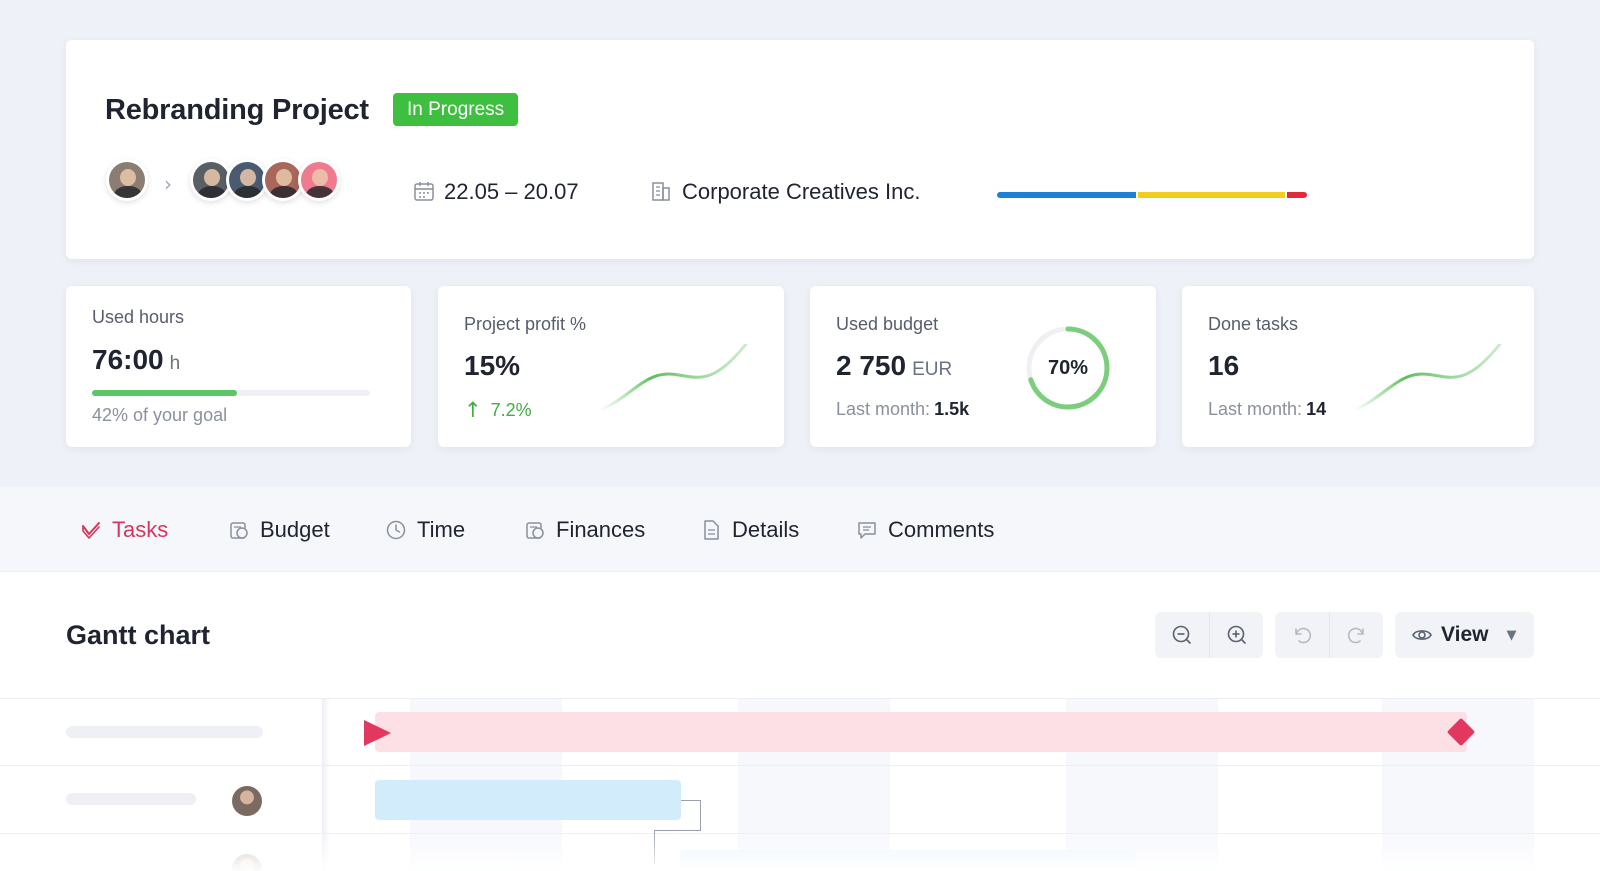 The image size is (1600, 871). What do you see at coordinates (238, 366) in the screenshot?
I see `used-hours-card: Used hours 76:00 h 42% of your goal` at bounding box center [238, 366].